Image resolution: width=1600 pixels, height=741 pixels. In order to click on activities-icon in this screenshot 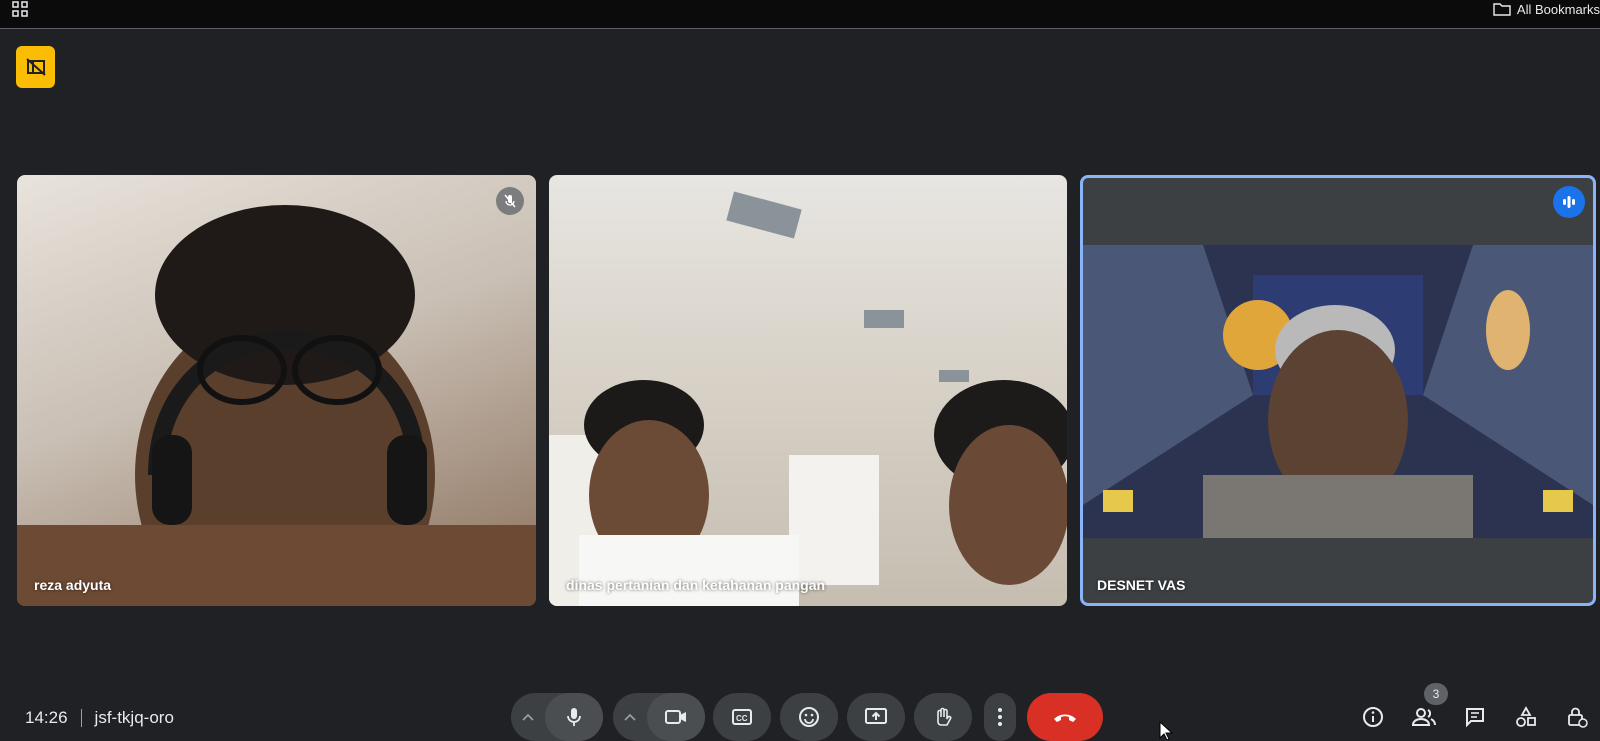, I will do `click(1526, 717)`.